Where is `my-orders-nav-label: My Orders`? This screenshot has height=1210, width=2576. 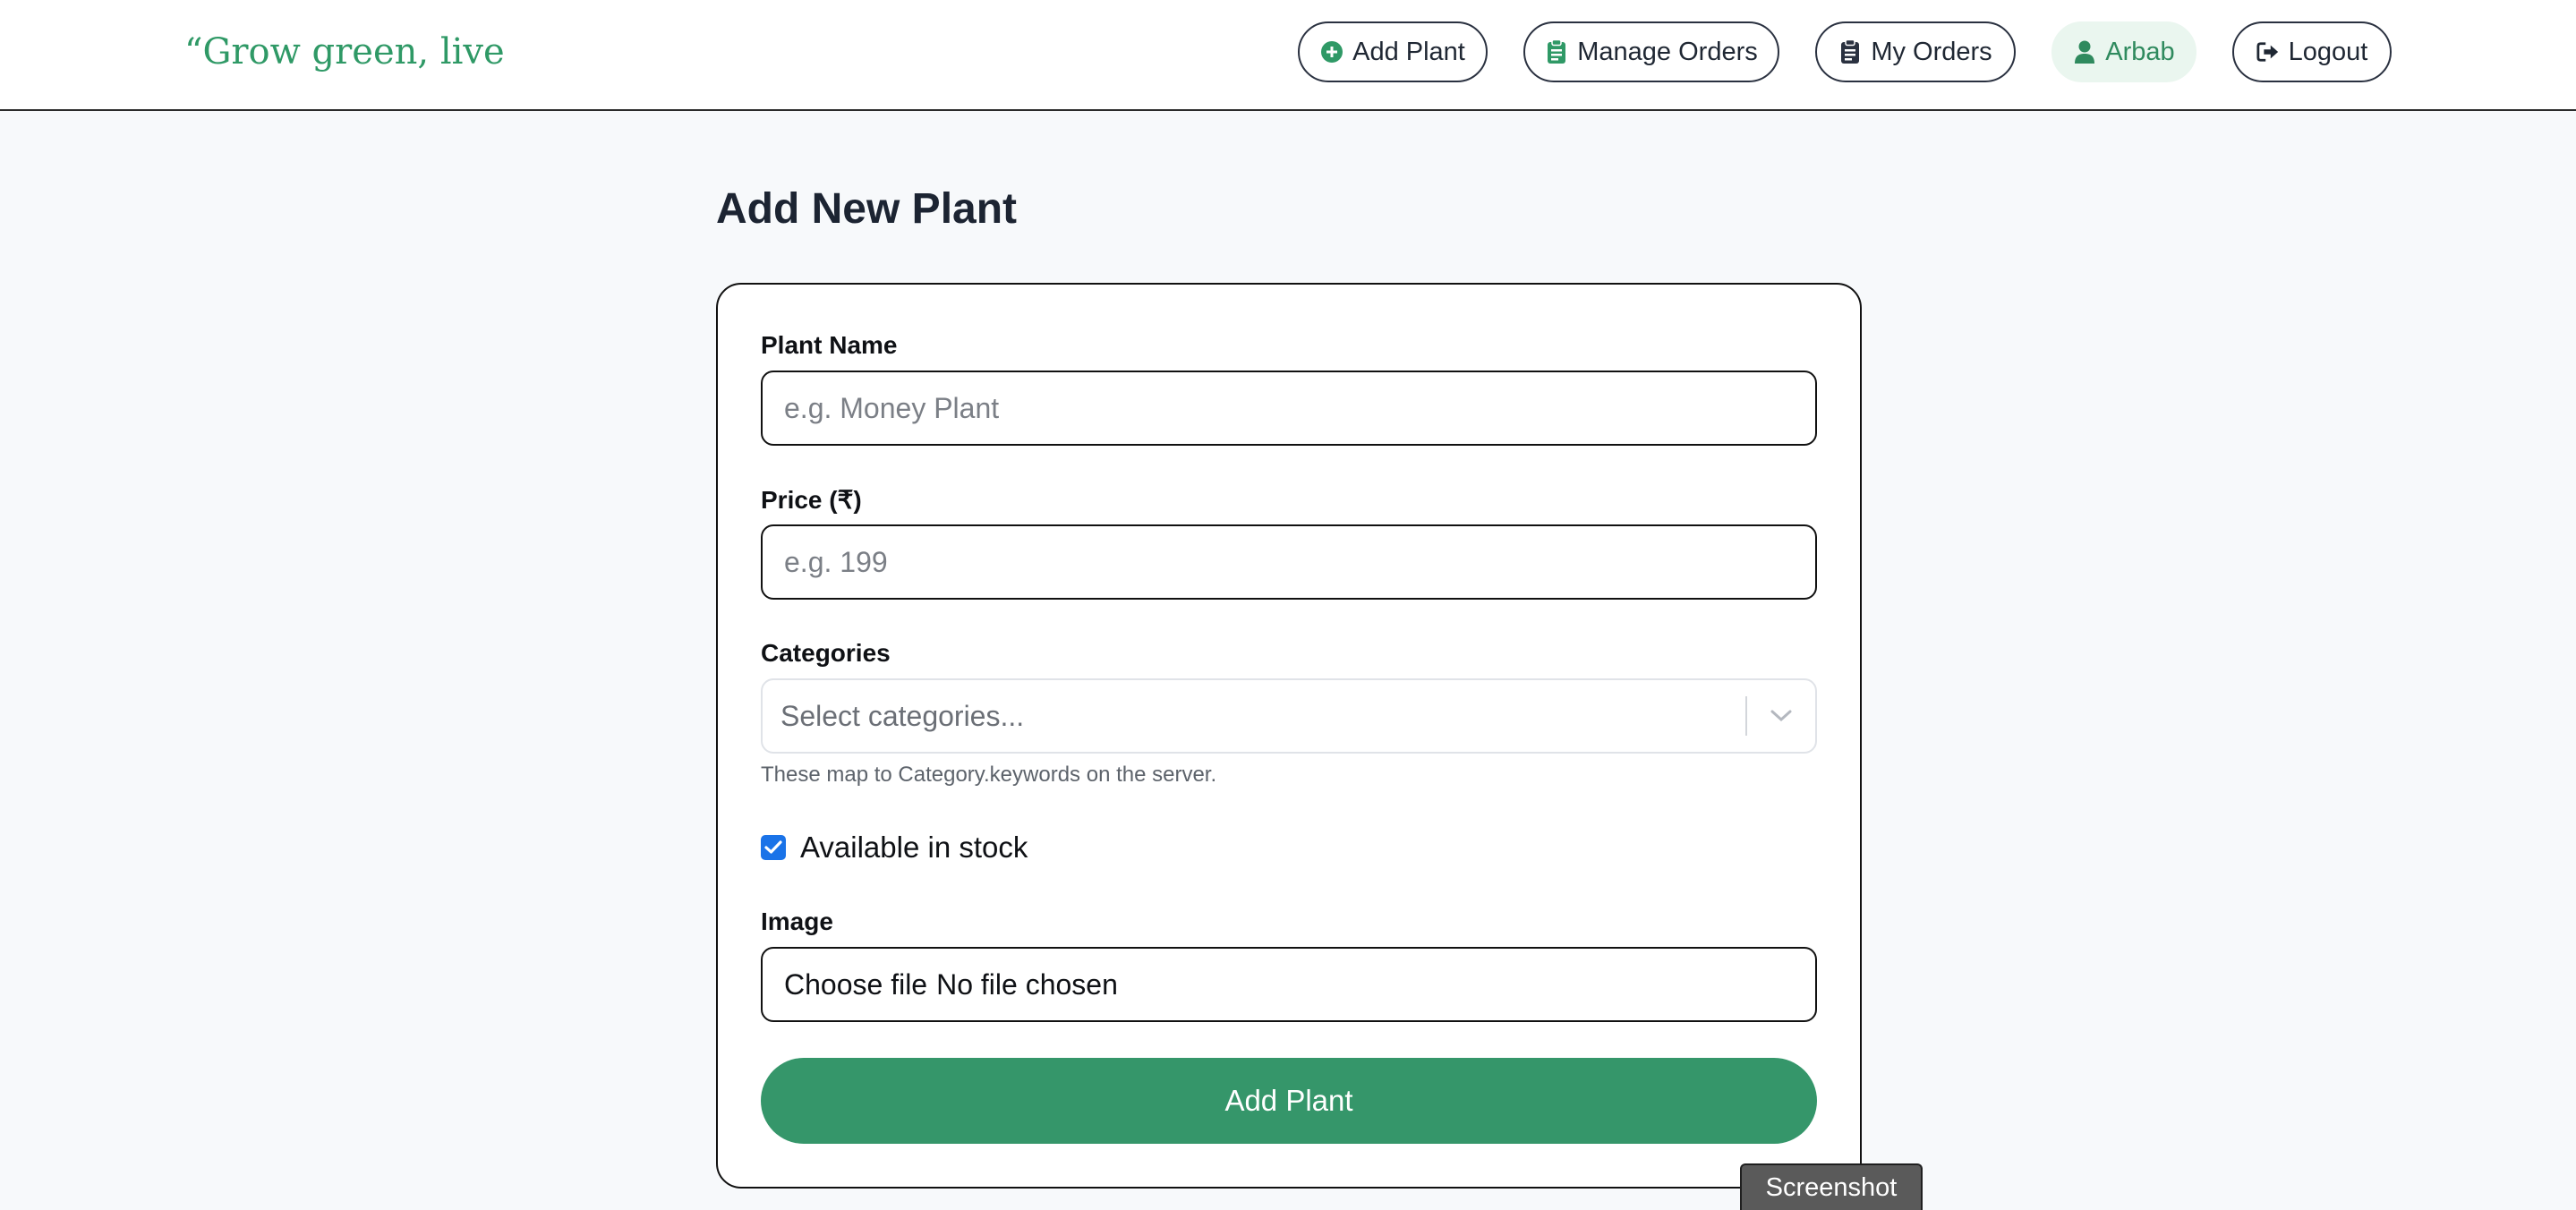 my-orders-nav-label: My Orders is located at coordinates (1931, 51).